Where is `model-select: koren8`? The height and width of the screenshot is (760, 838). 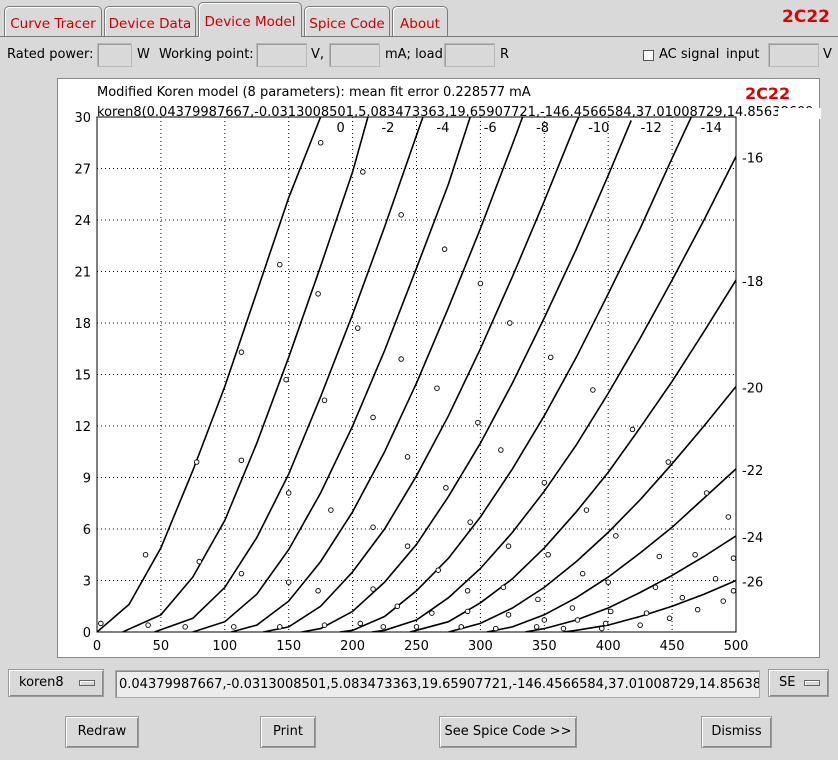
model-select: koren8 is located at coordinates (56, 683).